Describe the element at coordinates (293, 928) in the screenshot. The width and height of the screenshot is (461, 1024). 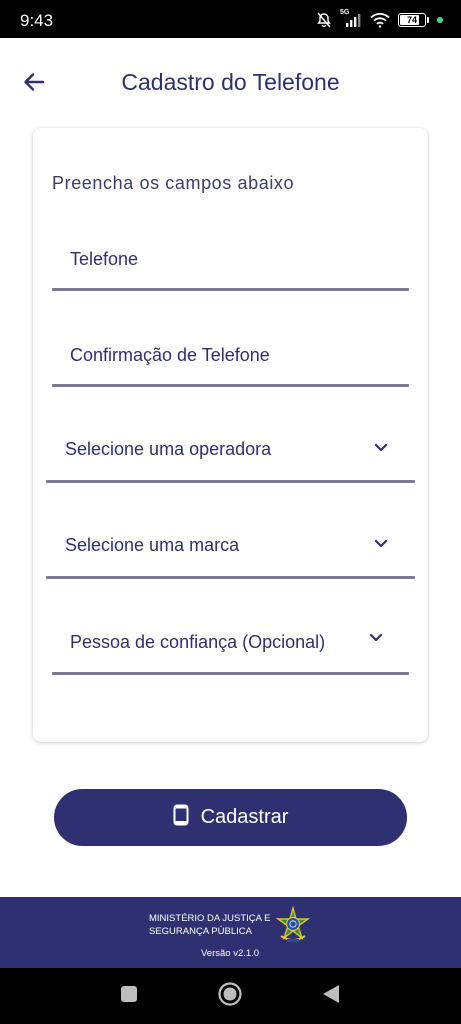
I see `coat-of-arms-icon` at that location.